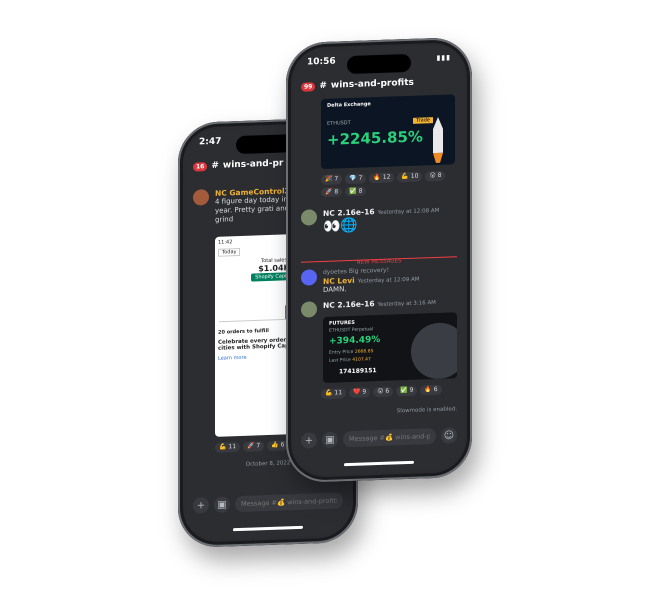 The image size is (653, 589). I want to click on reaction: 😮 8, so click(435, 175).